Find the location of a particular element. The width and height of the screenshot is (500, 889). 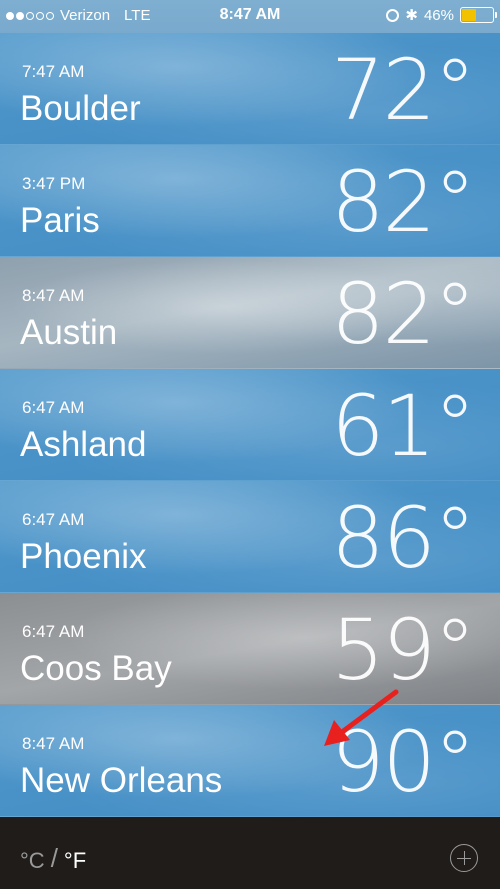

status-bar: Verizon LTE 8:47 AM ✱ 46% is located at coordinates (250, 16).